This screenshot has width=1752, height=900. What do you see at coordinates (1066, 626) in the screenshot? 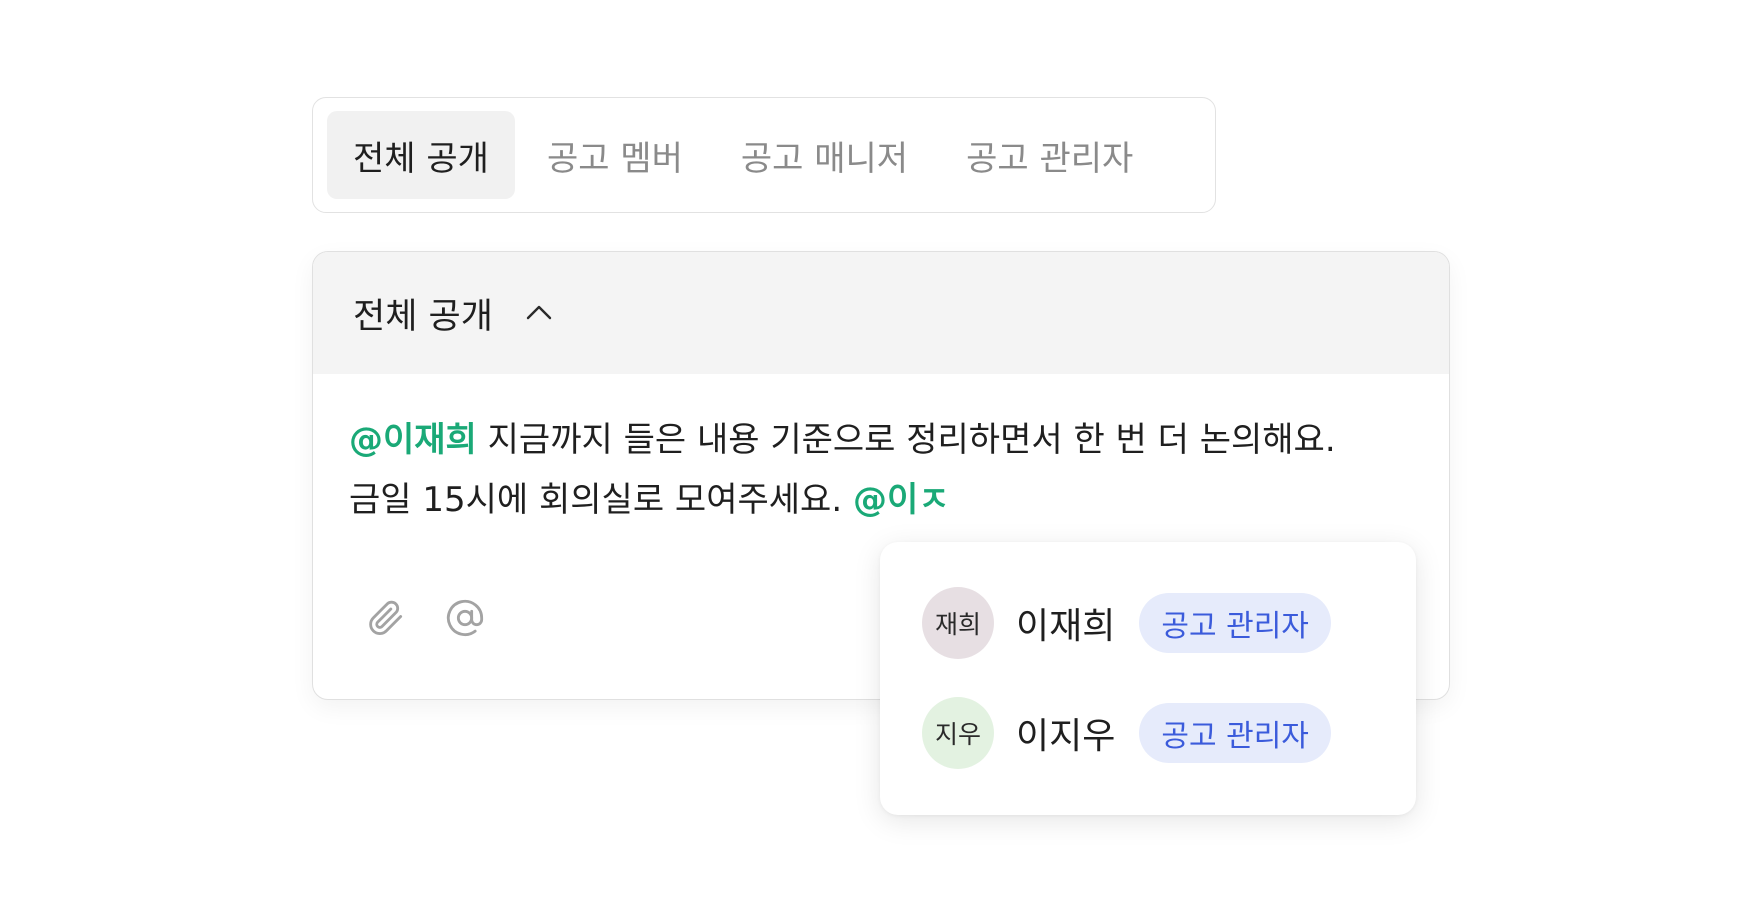
I see `user-name: 이재희` at bounding box center [1066, 626].